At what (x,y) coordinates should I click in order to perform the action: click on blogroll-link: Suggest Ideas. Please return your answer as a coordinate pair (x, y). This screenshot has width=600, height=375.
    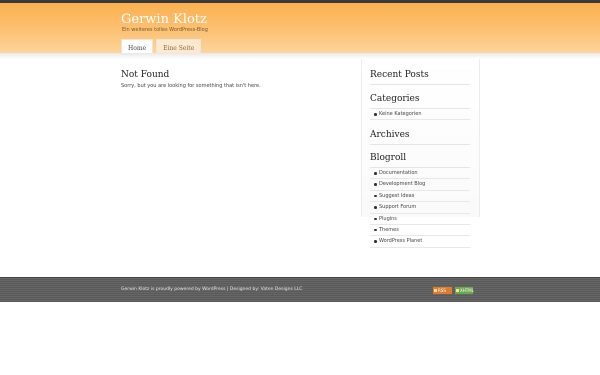
    Looking at the image, I should click on (396, 196).